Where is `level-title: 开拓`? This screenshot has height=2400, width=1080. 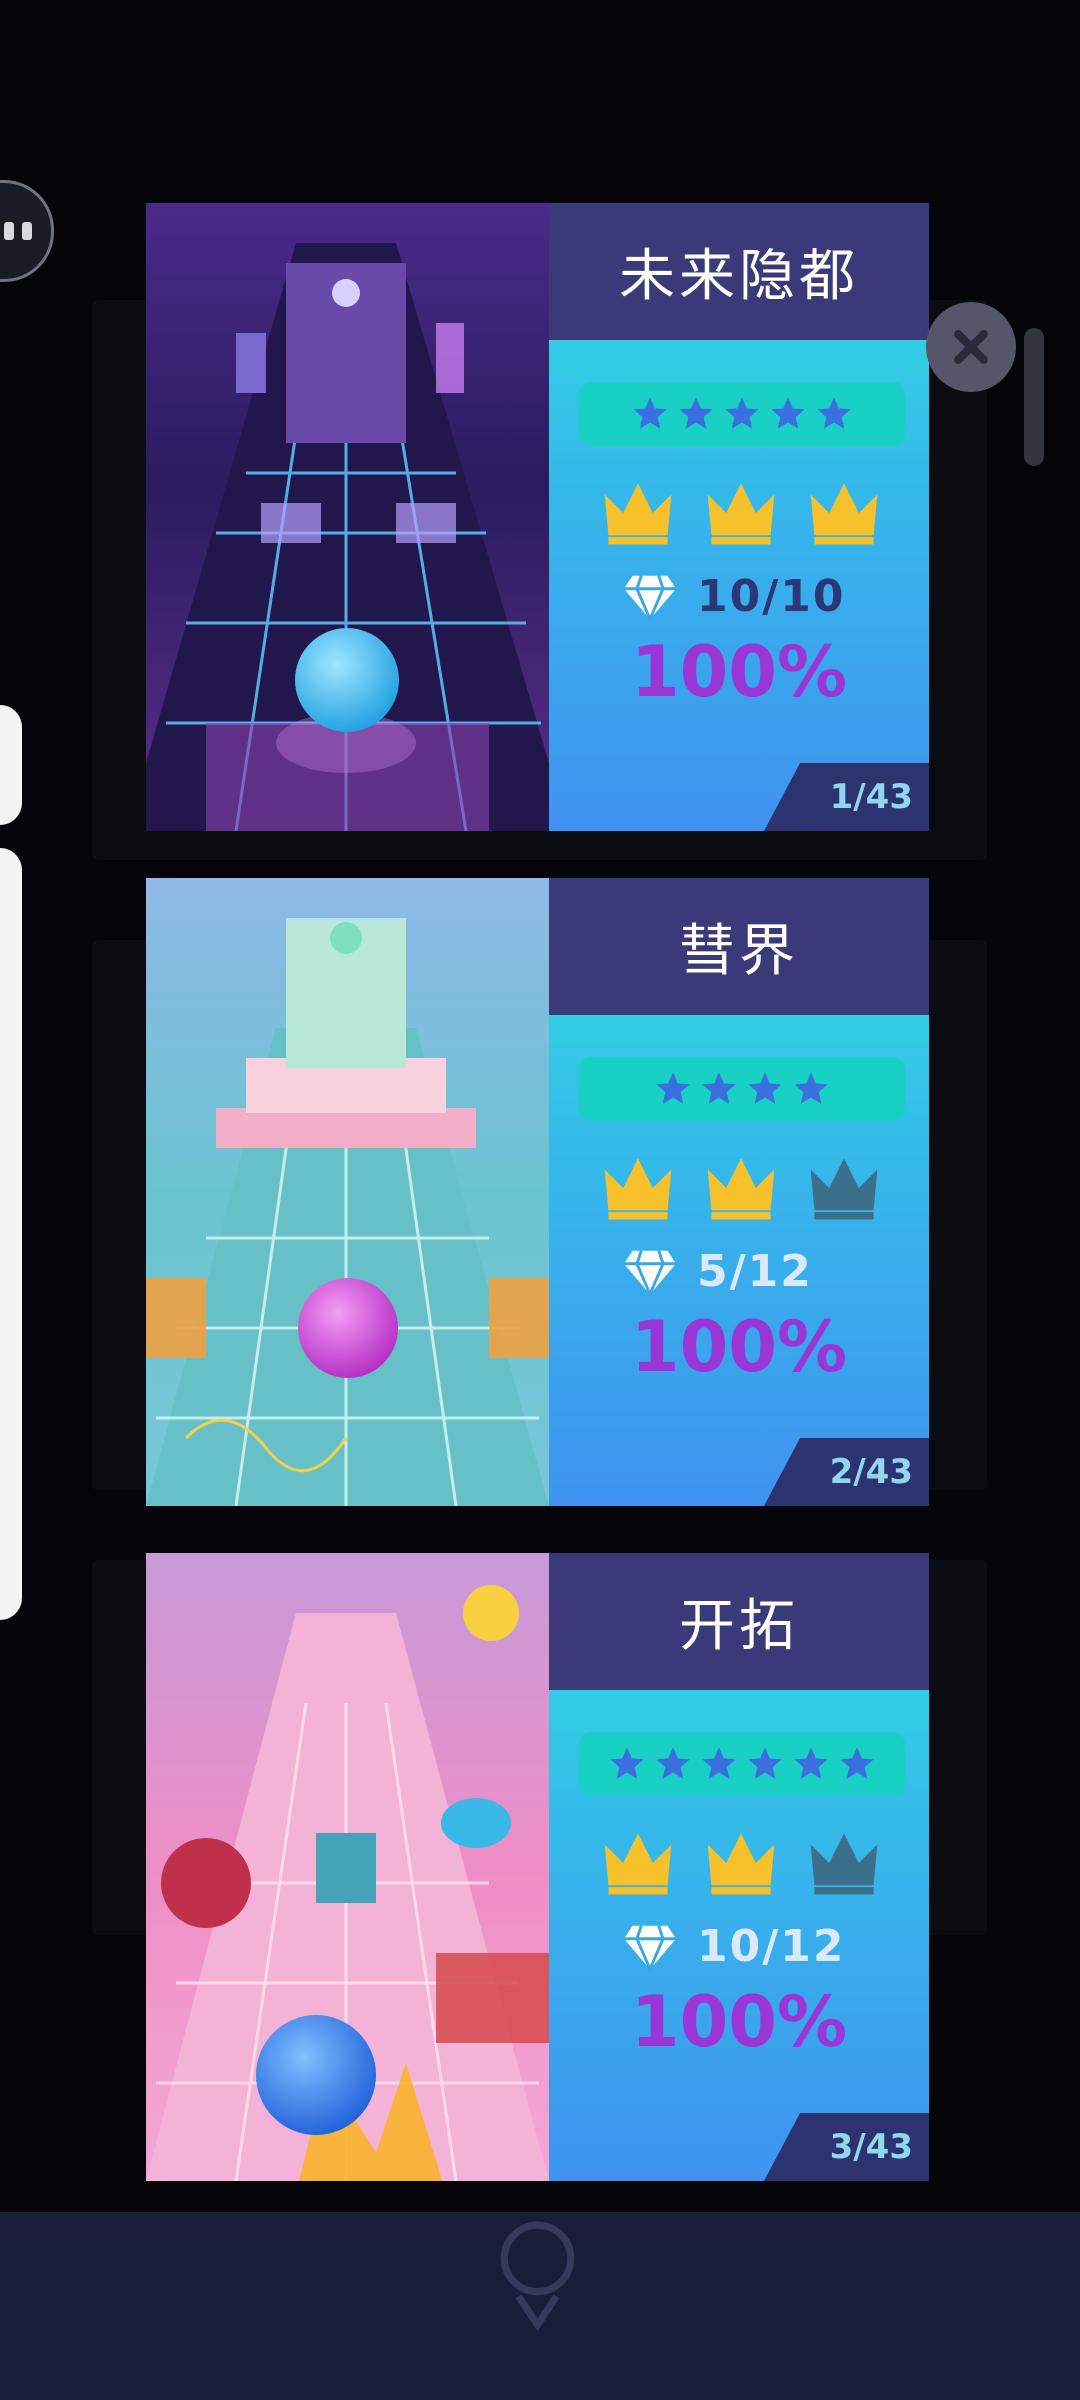
level-title: 开拓 is located at coordinates (739, 1626).